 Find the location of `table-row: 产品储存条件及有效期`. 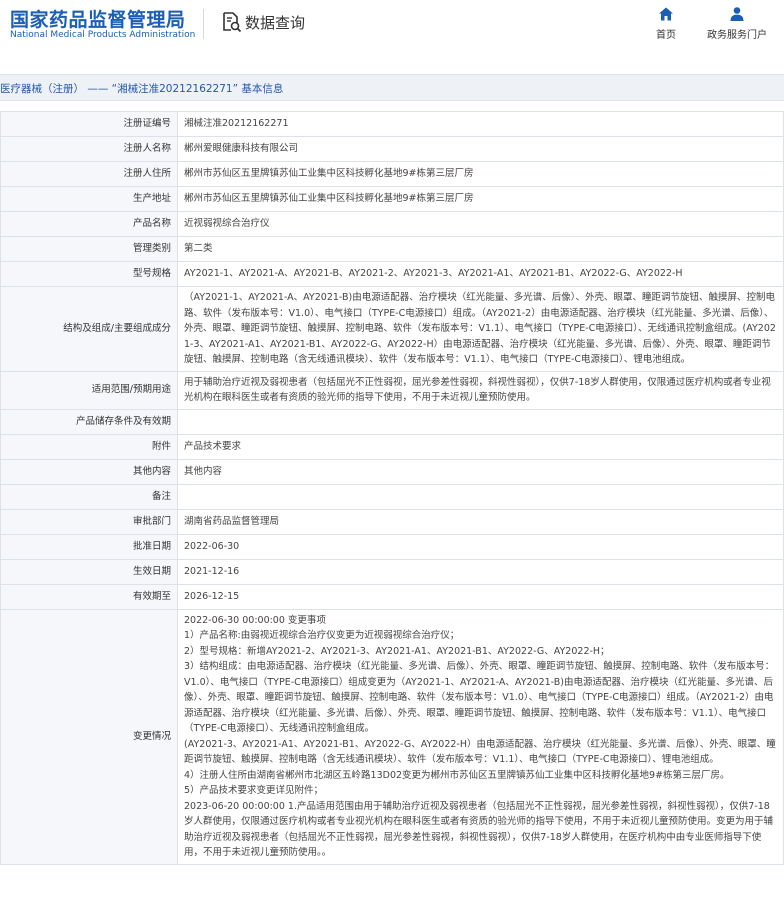

table-row: 产品储存条件及有效期 is located at coordinates (392, 421).